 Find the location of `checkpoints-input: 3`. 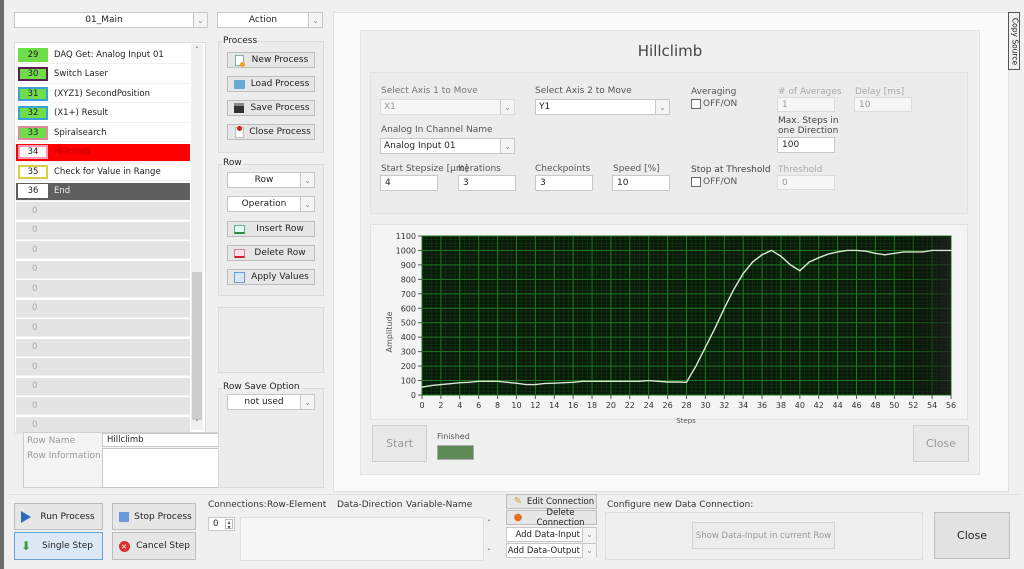

checkpoints-input: 3 is located at coordinates (564, 183).